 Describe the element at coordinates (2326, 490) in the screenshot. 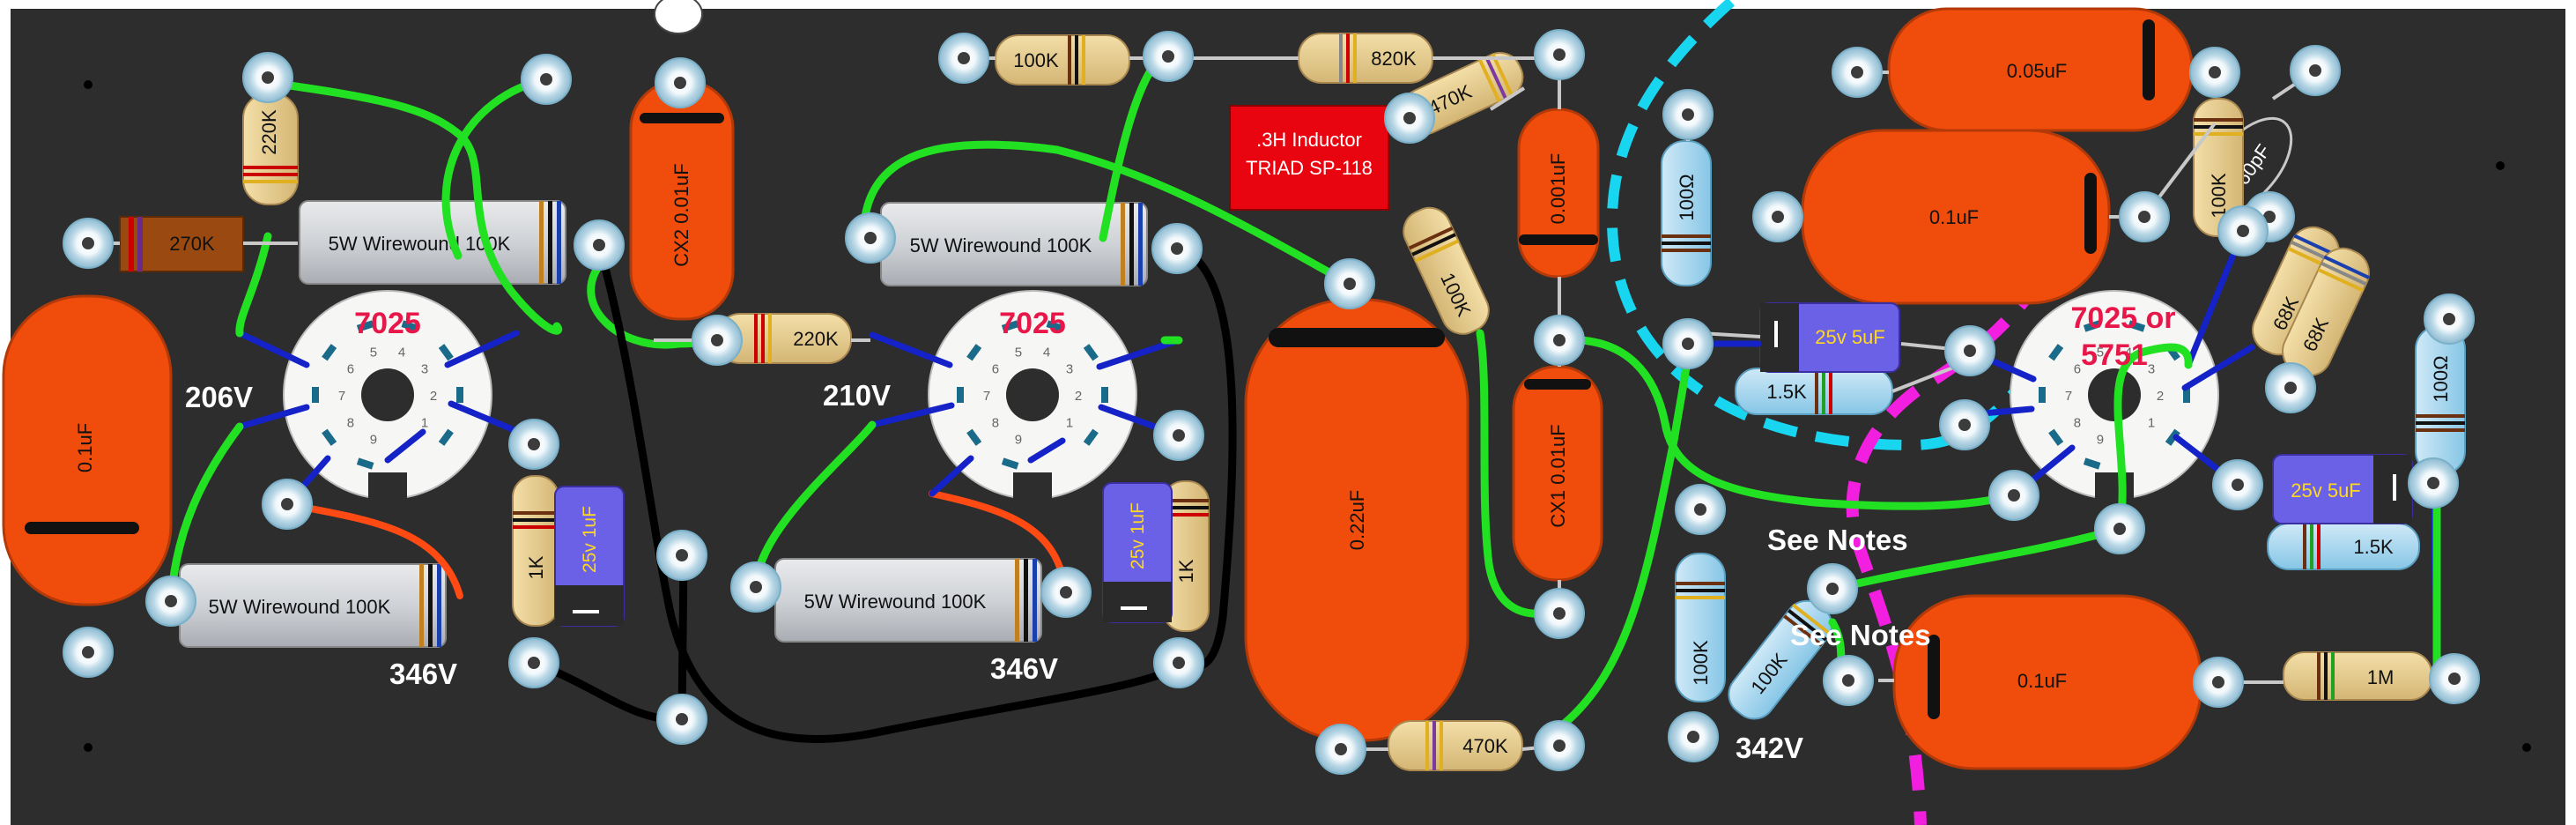

I see `cap-e4-label: 25v 5uF` at that location.